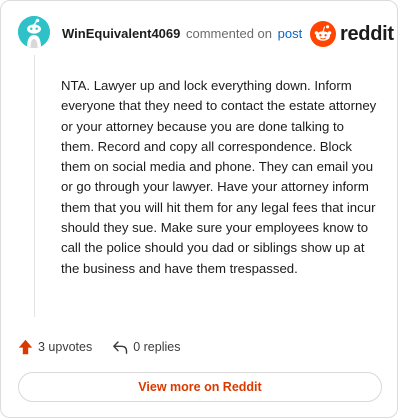 This screenshot has width=400, height=420. What do you see at coordinates (157, 347) in the screenshot?
I see `replies-count: 0 replies` at bounding box center [157, 347].